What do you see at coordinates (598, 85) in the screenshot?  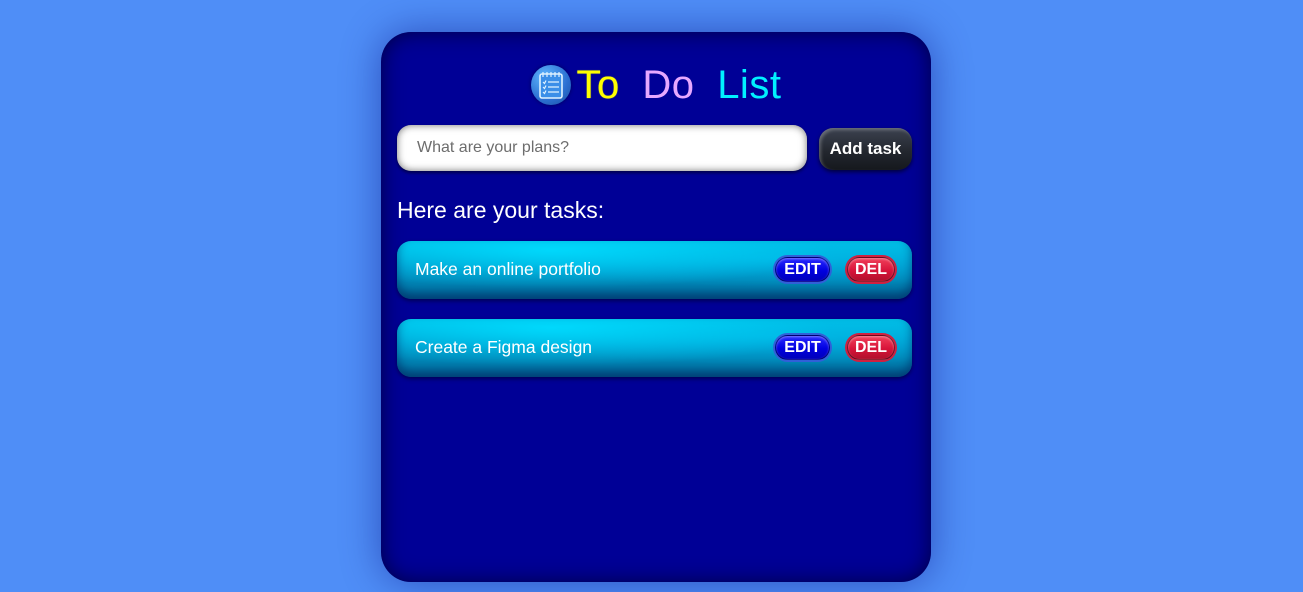 I see `title-word-to: To` at bounding box center [598, 85].